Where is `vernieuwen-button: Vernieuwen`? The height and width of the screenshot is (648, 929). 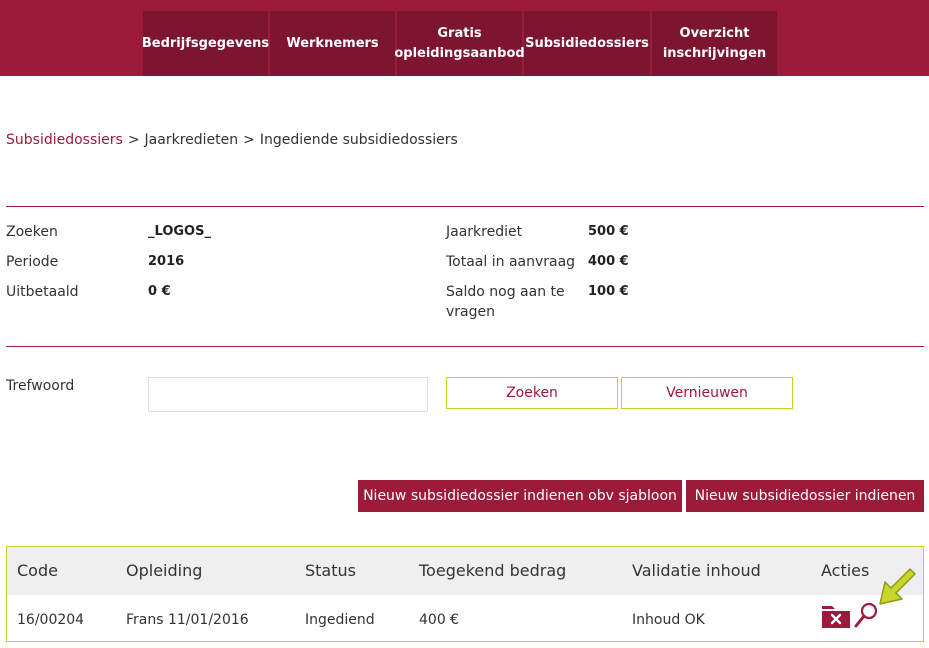
vernieuwen-button: Vernieuwen is located at coordinates (707, 393).